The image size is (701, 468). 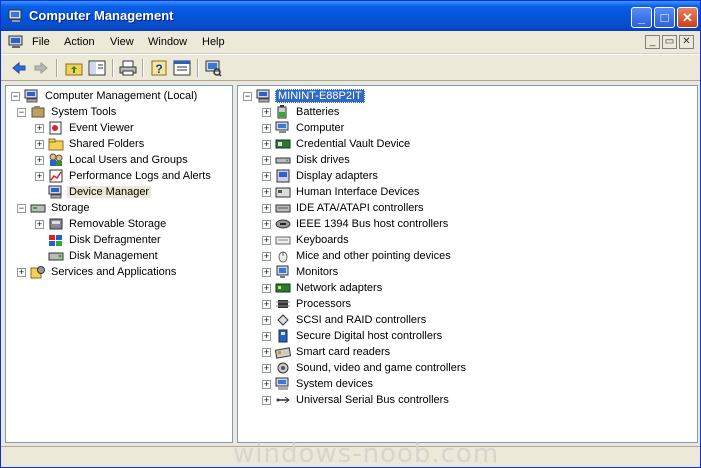 What do you see at coordinates (19, 68) in the screenshot?
I see `back-arrow-icon` at bounding box center [19, 68].